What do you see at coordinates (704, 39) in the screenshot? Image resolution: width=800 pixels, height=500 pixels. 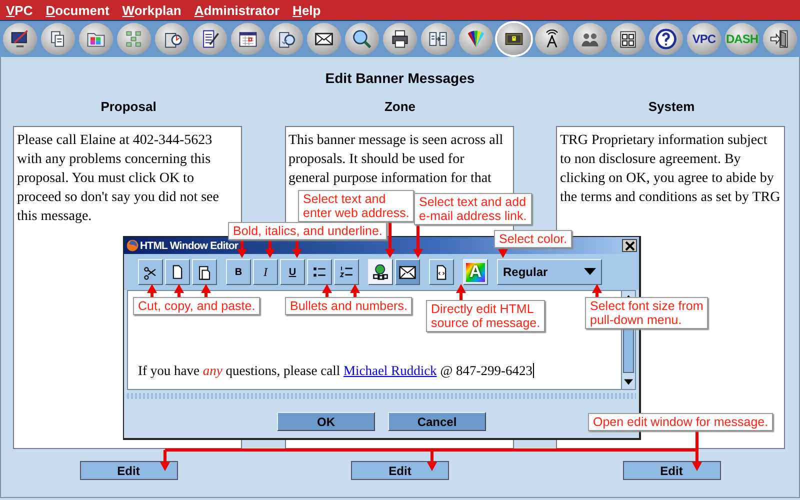 I see `toolbar-button: VPC` at bounding box center [704, 39].